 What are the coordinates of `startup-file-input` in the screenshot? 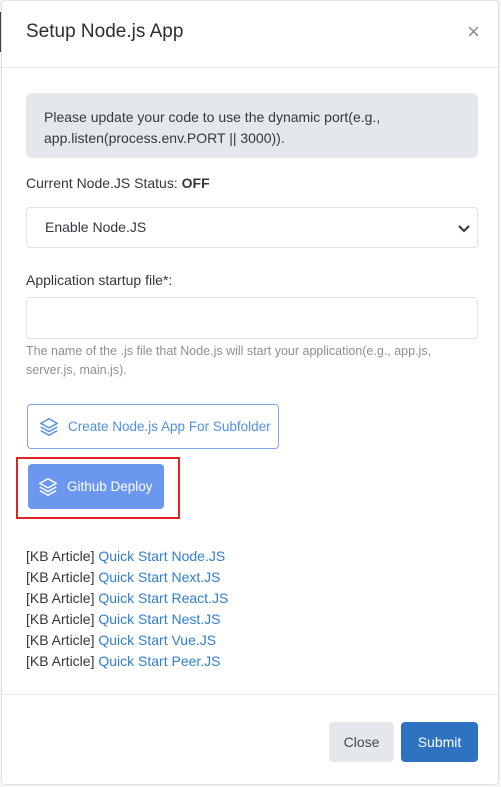 It's located at (252, 318).